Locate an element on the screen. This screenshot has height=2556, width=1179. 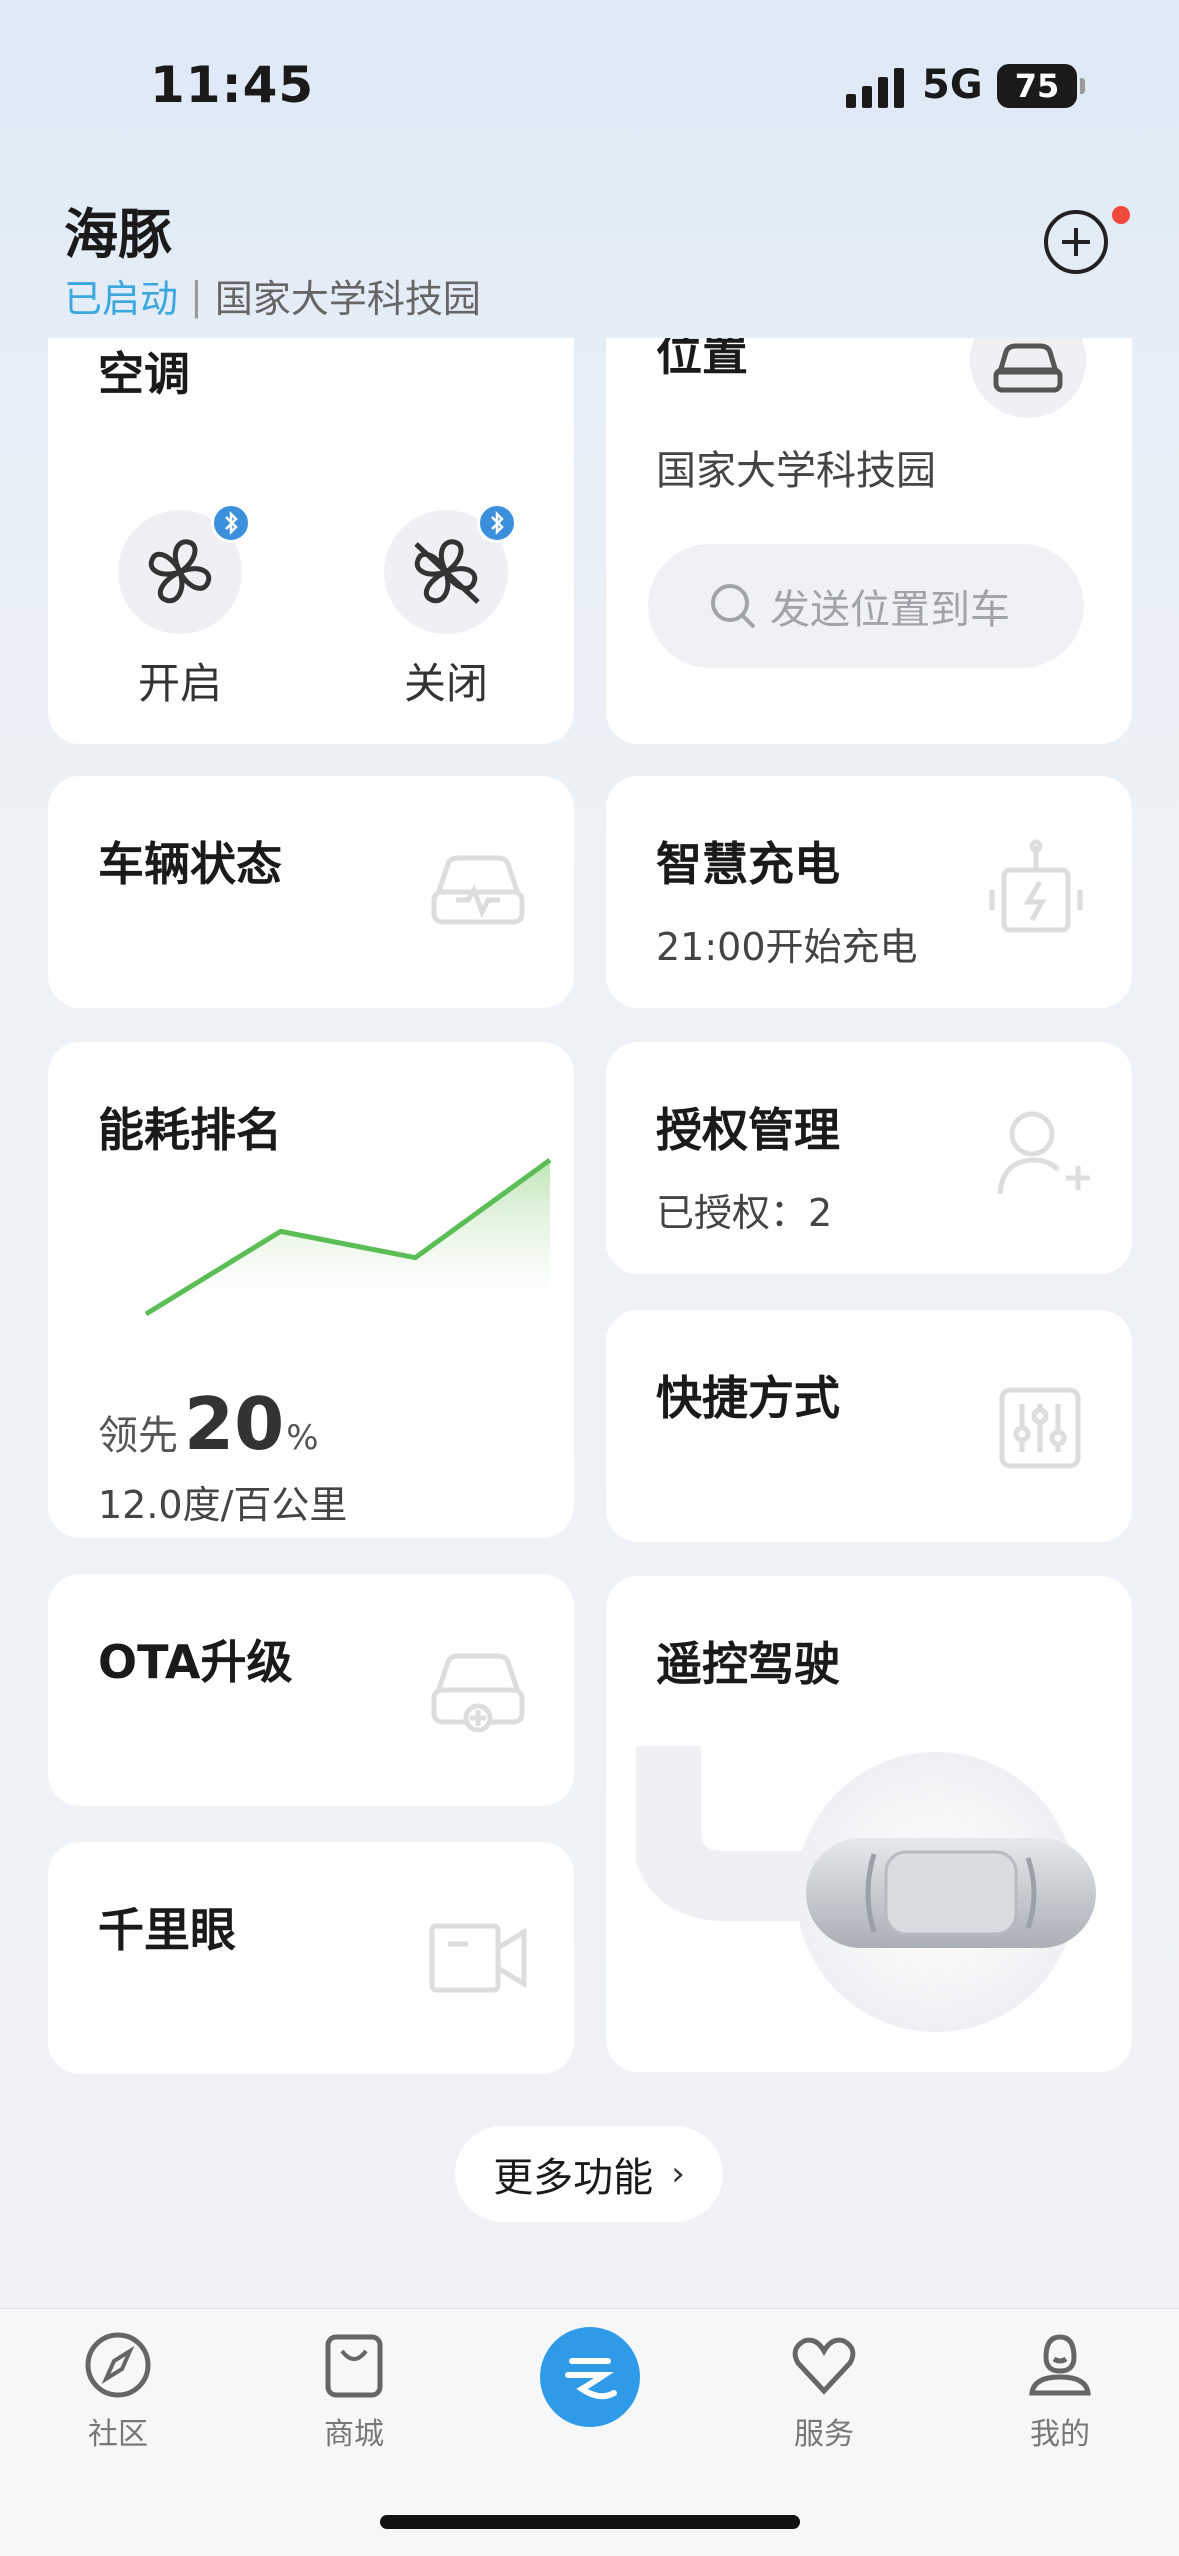
energy-chart is located at coordinates (348, 1237).